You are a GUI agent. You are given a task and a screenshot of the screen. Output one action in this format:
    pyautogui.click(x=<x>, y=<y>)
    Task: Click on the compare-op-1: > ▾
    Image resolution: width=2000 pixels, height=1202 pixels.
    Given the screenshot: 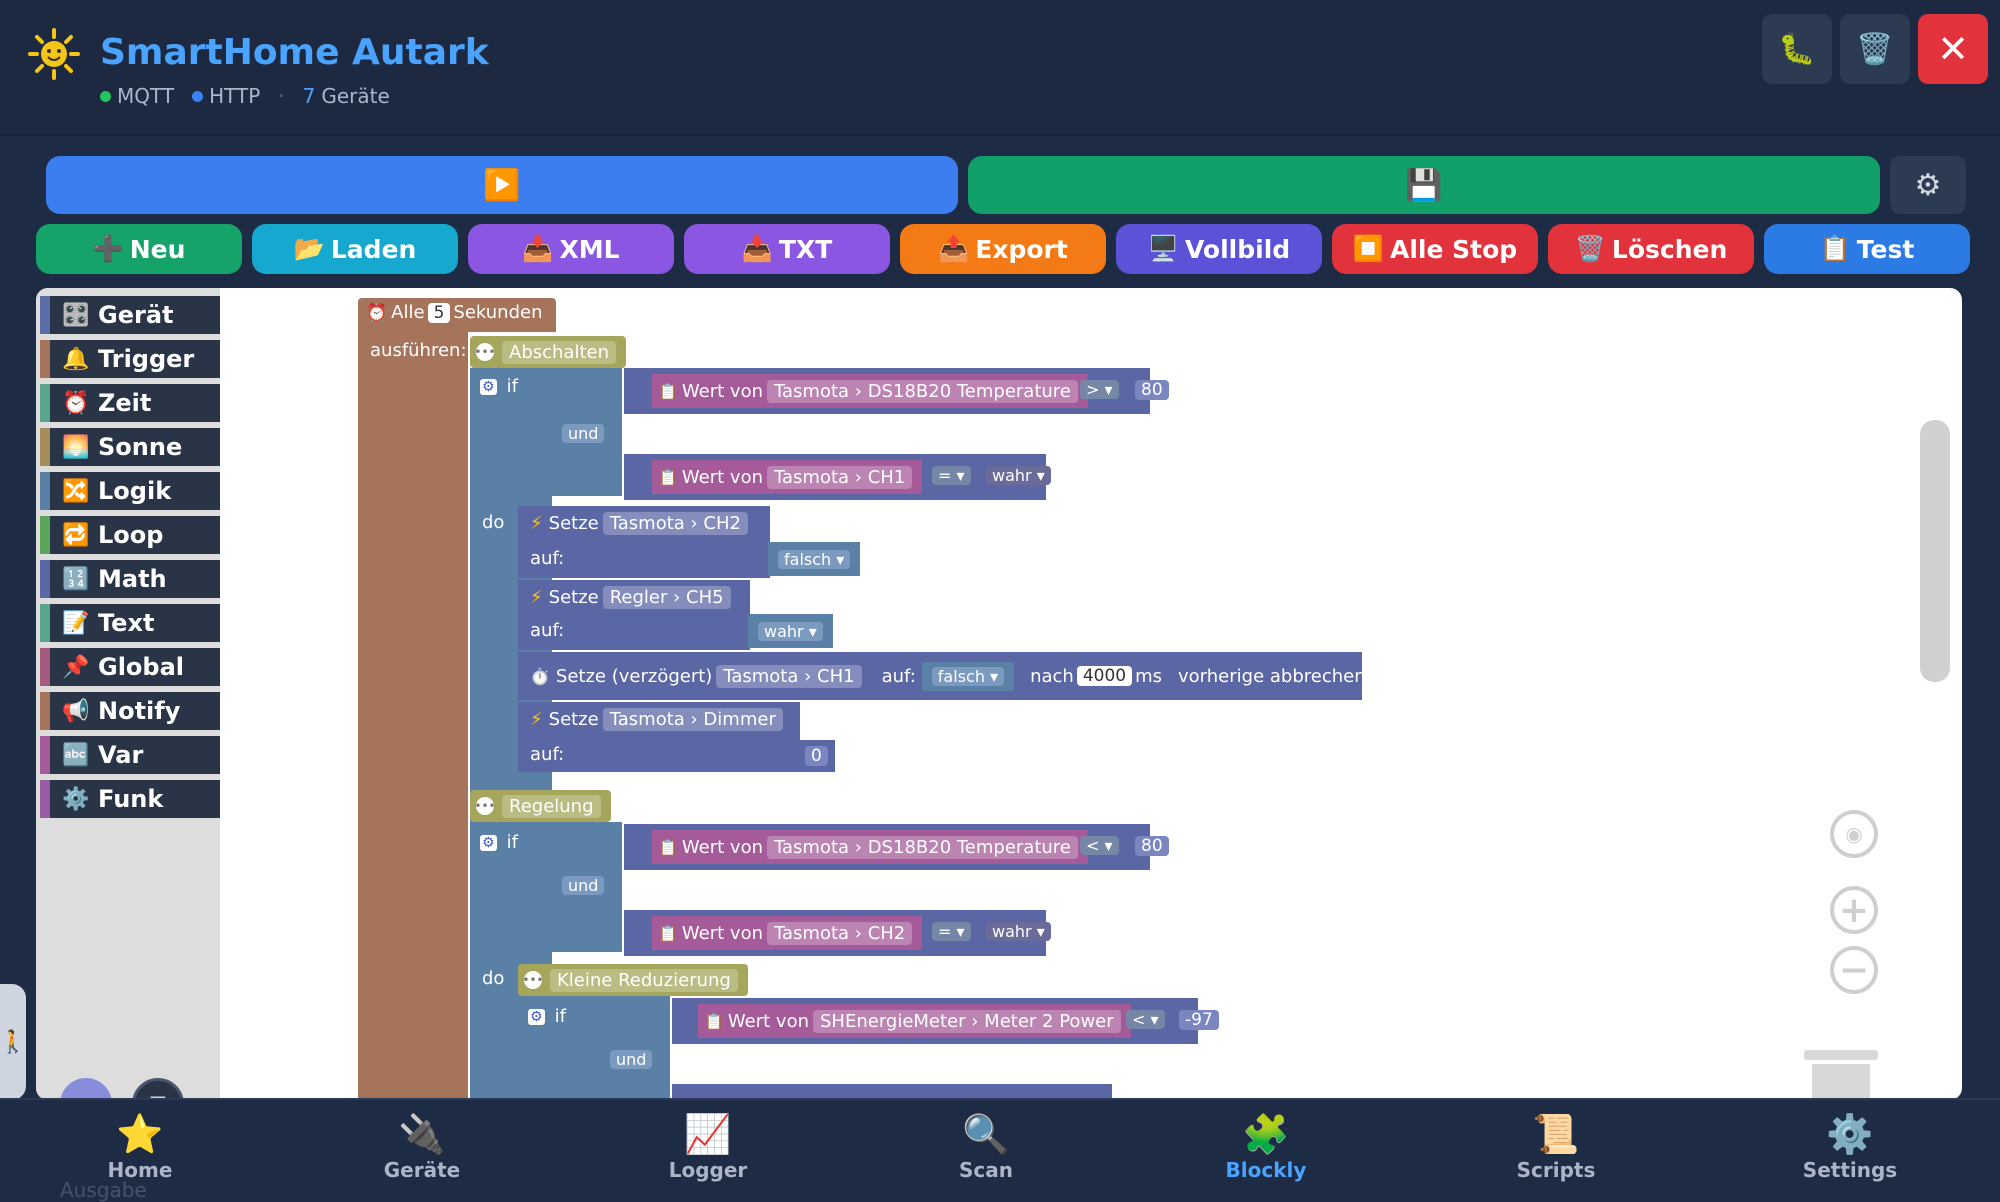 What is the action you would take?
    pyautogui.click(x=1099, y=389)
    